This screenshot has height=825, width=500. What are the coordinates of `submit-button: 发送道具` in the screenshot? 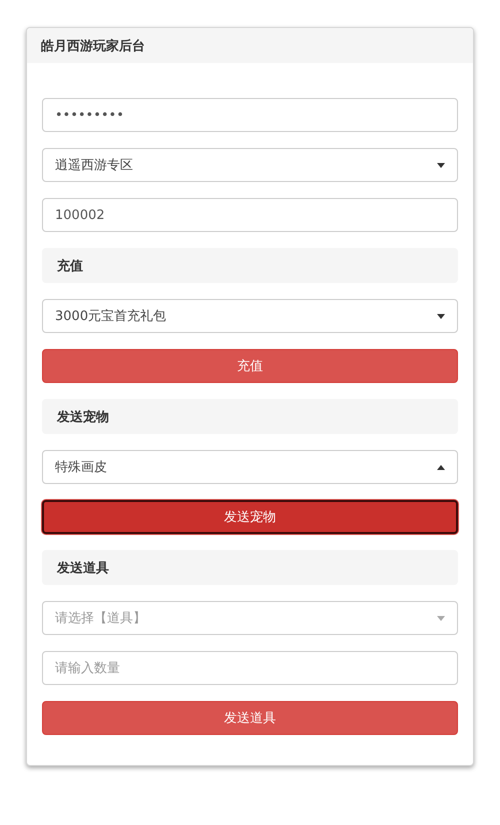 It's located at (250, 718).